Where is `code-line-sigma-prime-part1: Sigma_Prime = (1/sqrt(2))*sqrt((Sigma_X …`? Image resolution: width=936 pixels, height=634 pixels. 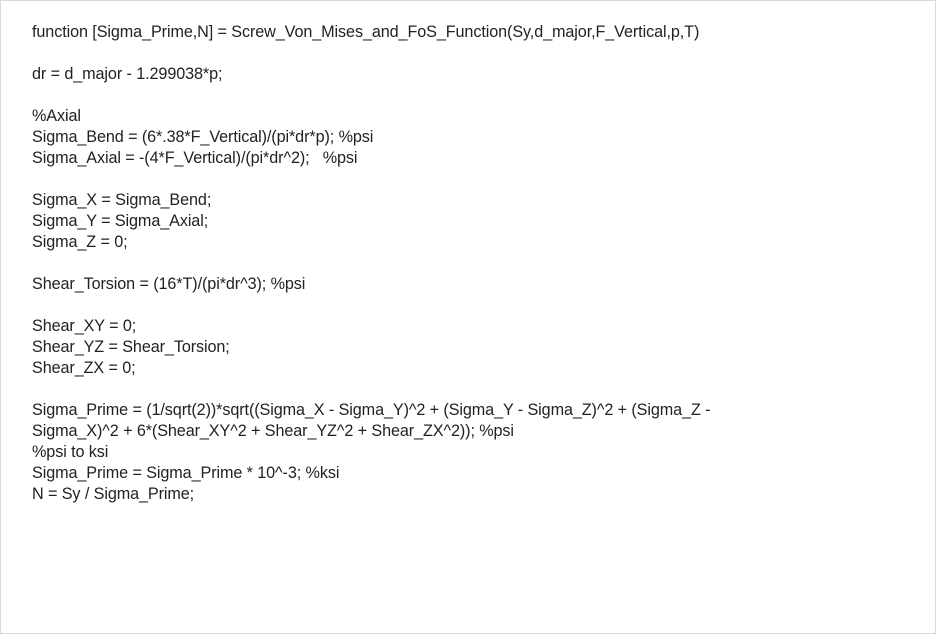 code-line-sigma-prime-part1: Sigma_Prime = (1/sqrt(2))*sqrt((Sigma_X … is located at coordinates (371, 410).